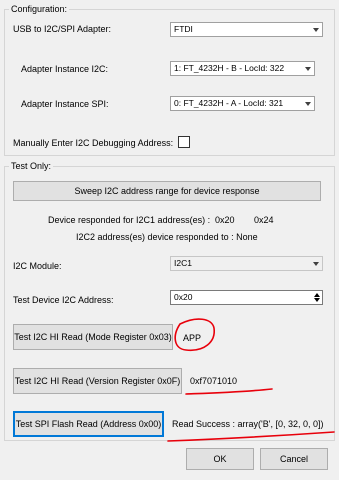 This screenshot has width=339, height=480. What do you see at coordinates (93, 337) in the screenshot?
I see `mode-read-button: Test I2C HI Read (Mode Register 0x03)` at bounding box center [93, 337].